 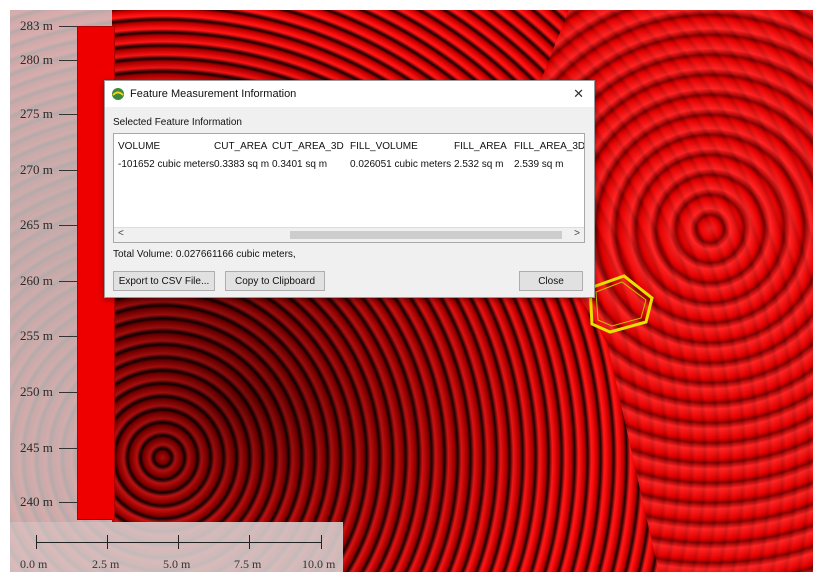 I want to click on horizontal-scrollbar: < >, so click(x=349, y=234).